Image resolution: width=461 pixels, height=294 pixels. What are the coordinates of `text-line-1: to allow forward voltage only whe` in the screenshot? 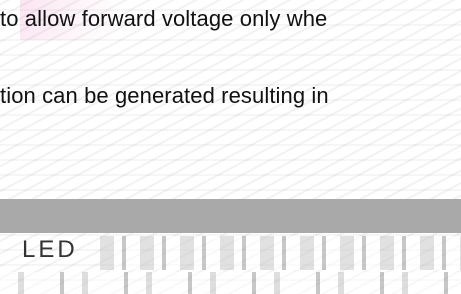 It's located at (164, 18).